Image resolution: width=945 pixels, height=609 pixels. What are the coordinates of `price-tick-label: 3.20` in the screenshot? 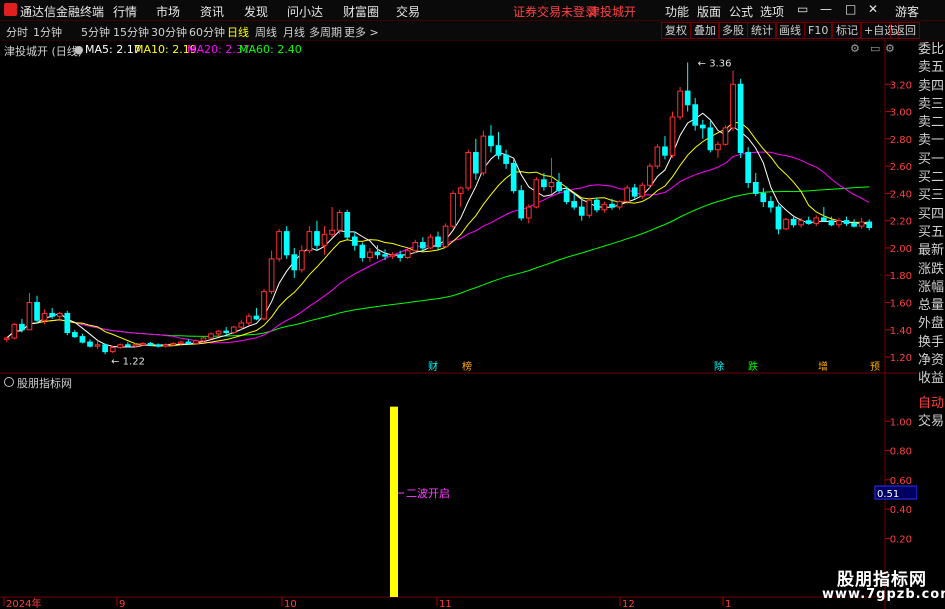 It's located at (901, 85).